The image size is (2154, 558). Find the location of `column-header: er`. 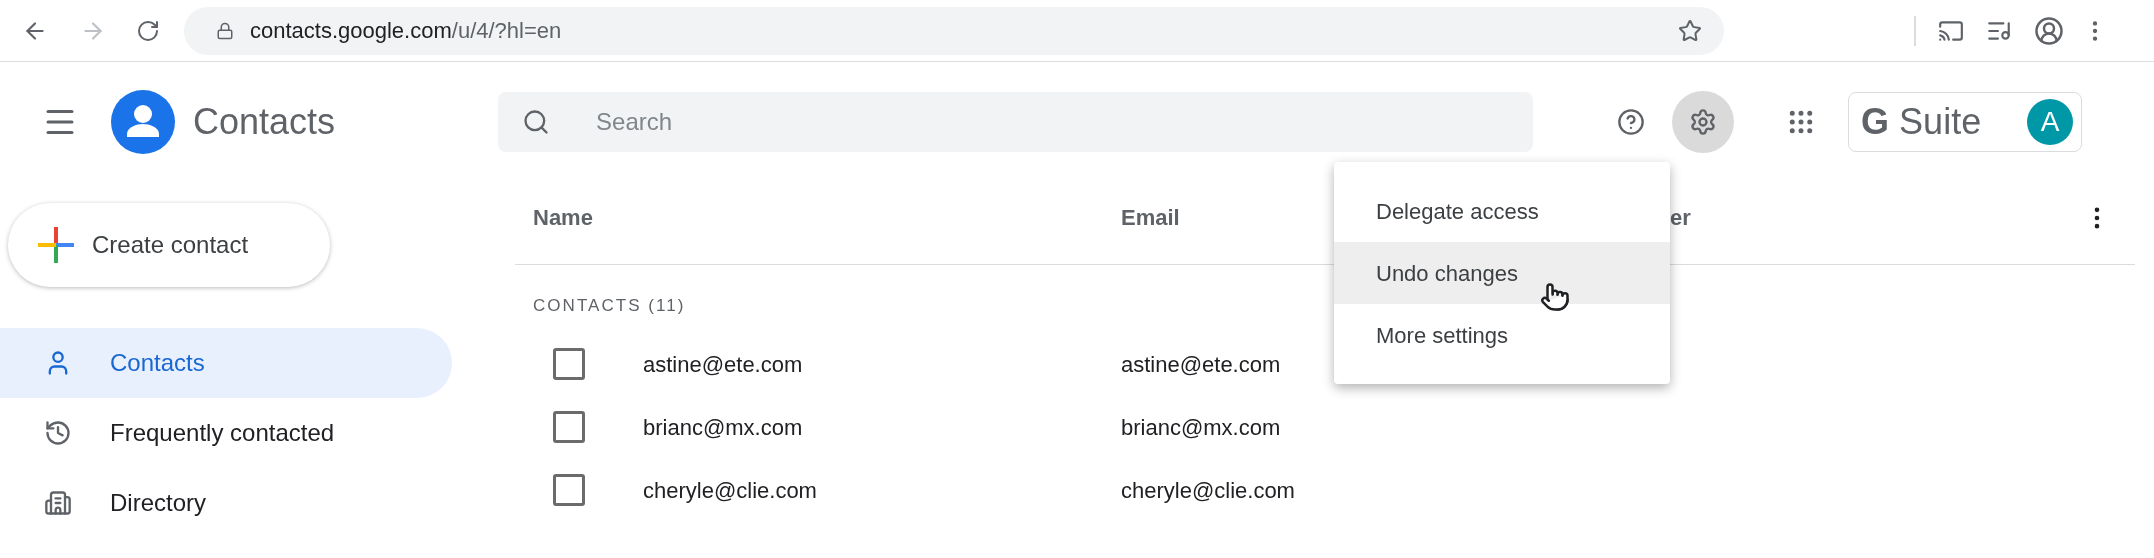

column-header: er is located at coordinates (1680, 217).